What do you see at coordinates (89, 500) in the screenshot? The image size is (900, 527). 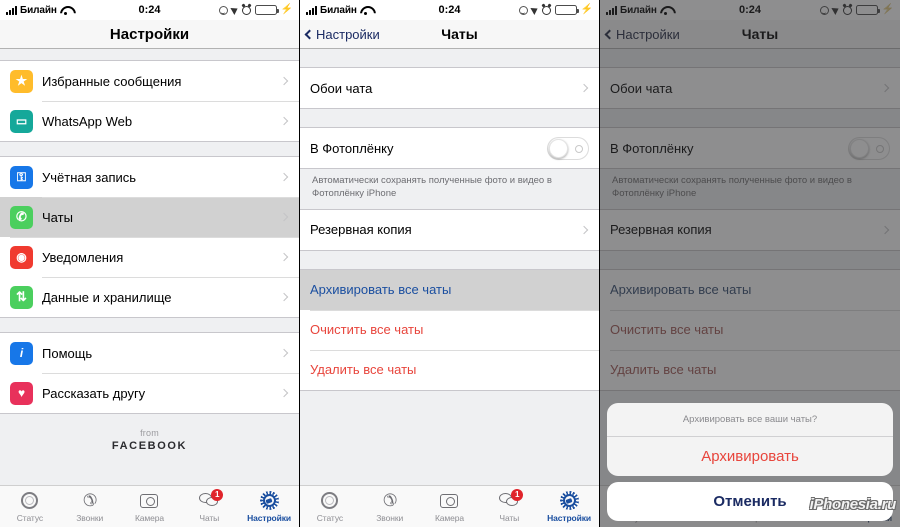 I see `phone-icon: ✆` at bounding box center [89, 500].